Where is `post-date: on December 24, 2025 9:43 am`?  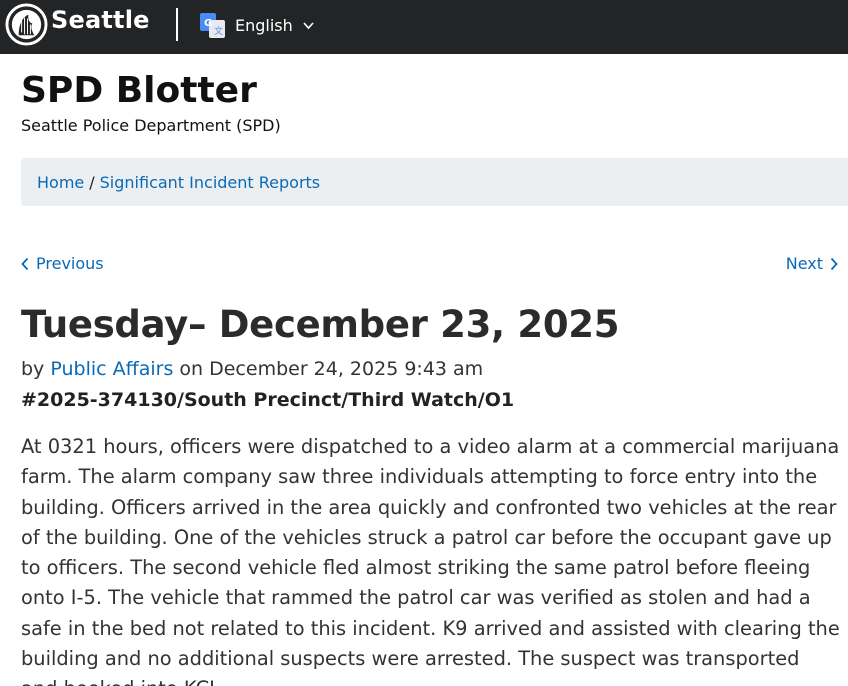
post-date: on December 24, 2025 9:43 am is located at coordinates (331, 369).